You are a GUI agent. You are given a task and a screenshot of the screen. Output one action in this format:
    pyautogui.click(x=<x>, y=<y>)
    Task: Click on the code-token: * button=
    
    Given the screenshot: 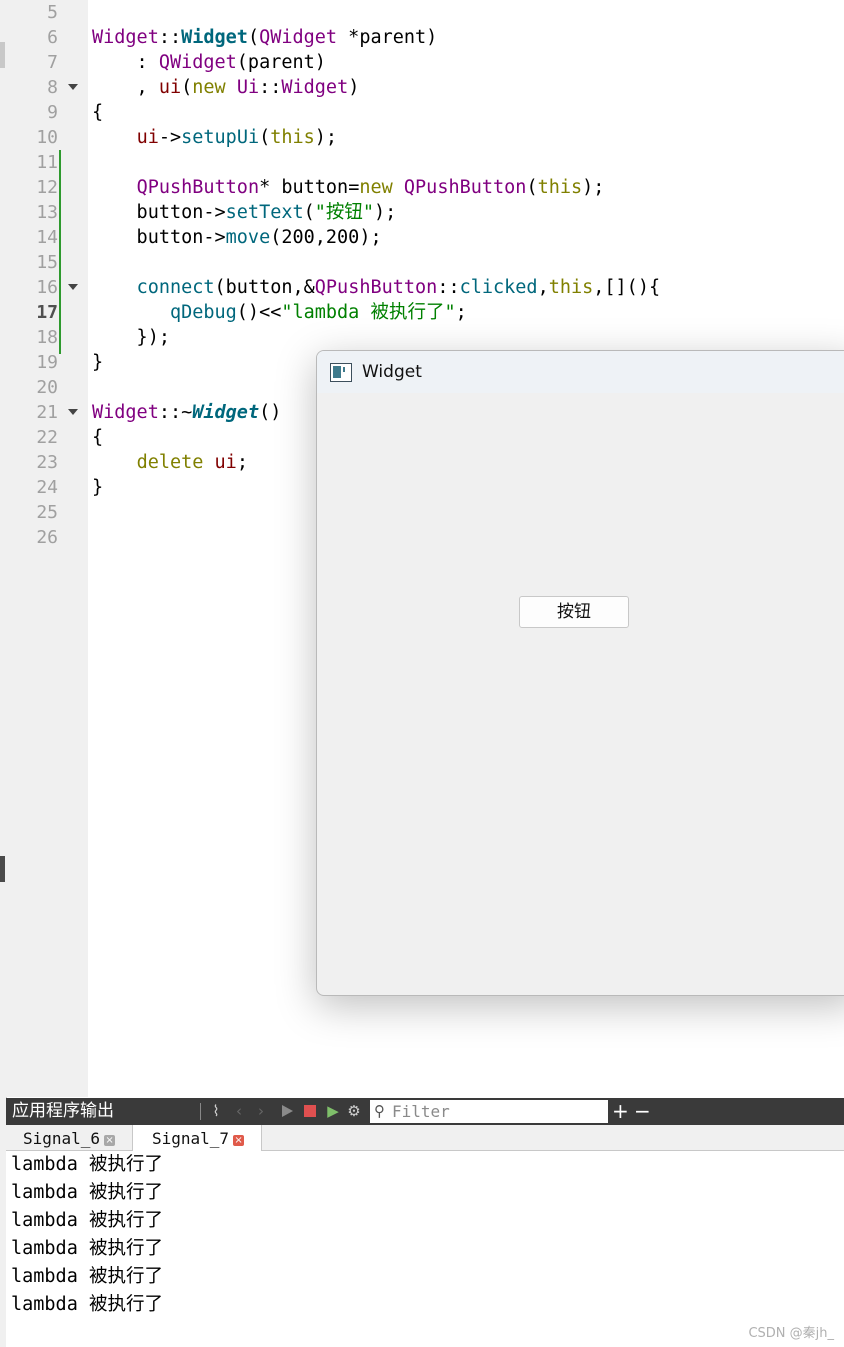 What is the action you would take?
    pyautogui.click(x=309, y=187)
    